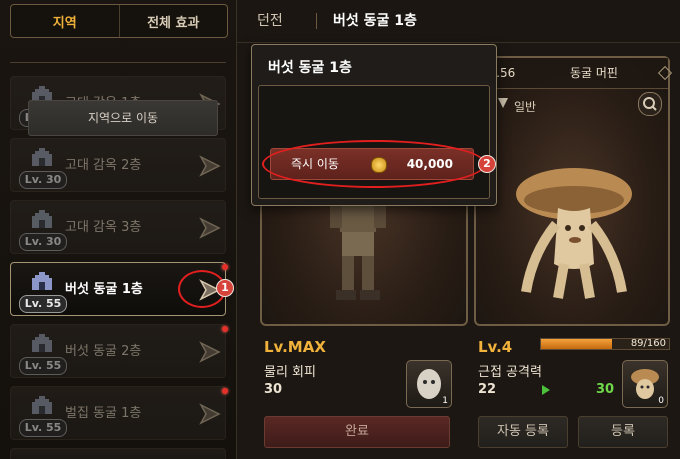 The width and height of the screenshot is (680, 459). What do you see at coordinates (290, 372) in the screenshot?
I see `left-card-stat-name: 물리 회피` at bounding box center [290, 372].